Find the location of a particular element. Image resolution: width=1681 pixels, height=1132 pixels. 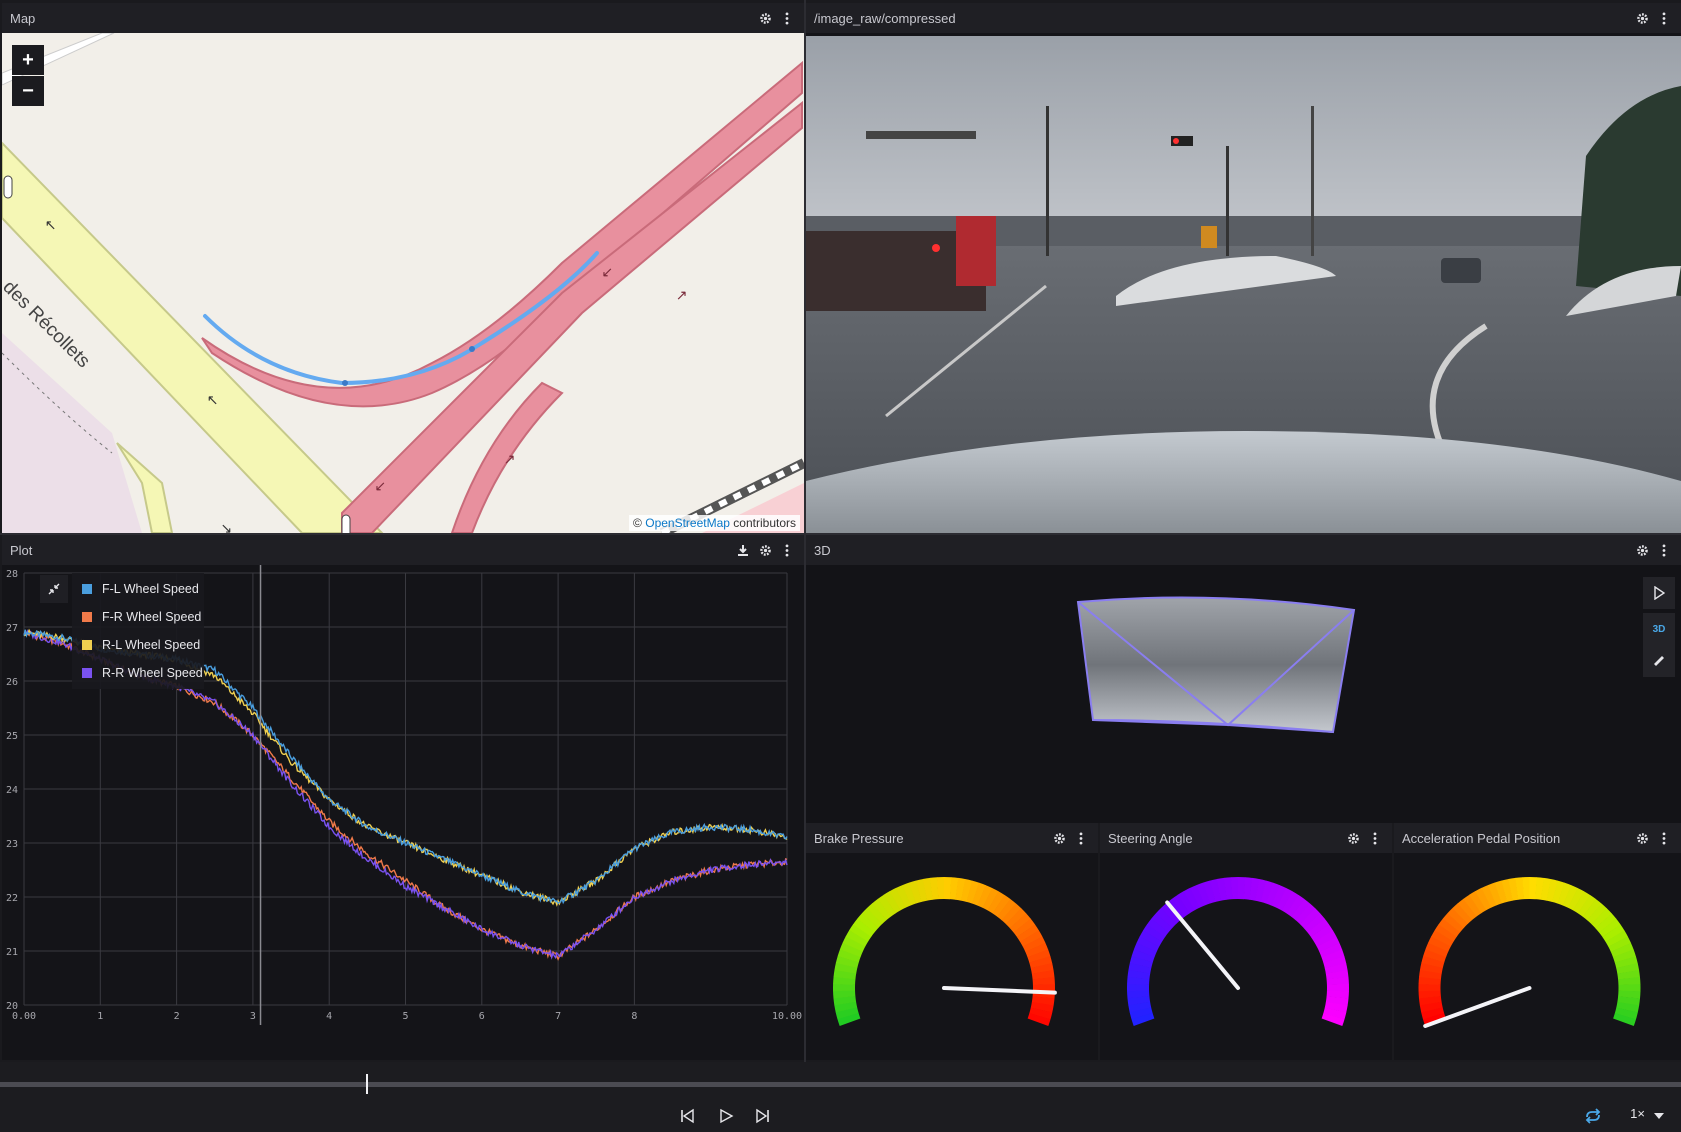

timeline-playhead is located at coordinates (367, 1084).